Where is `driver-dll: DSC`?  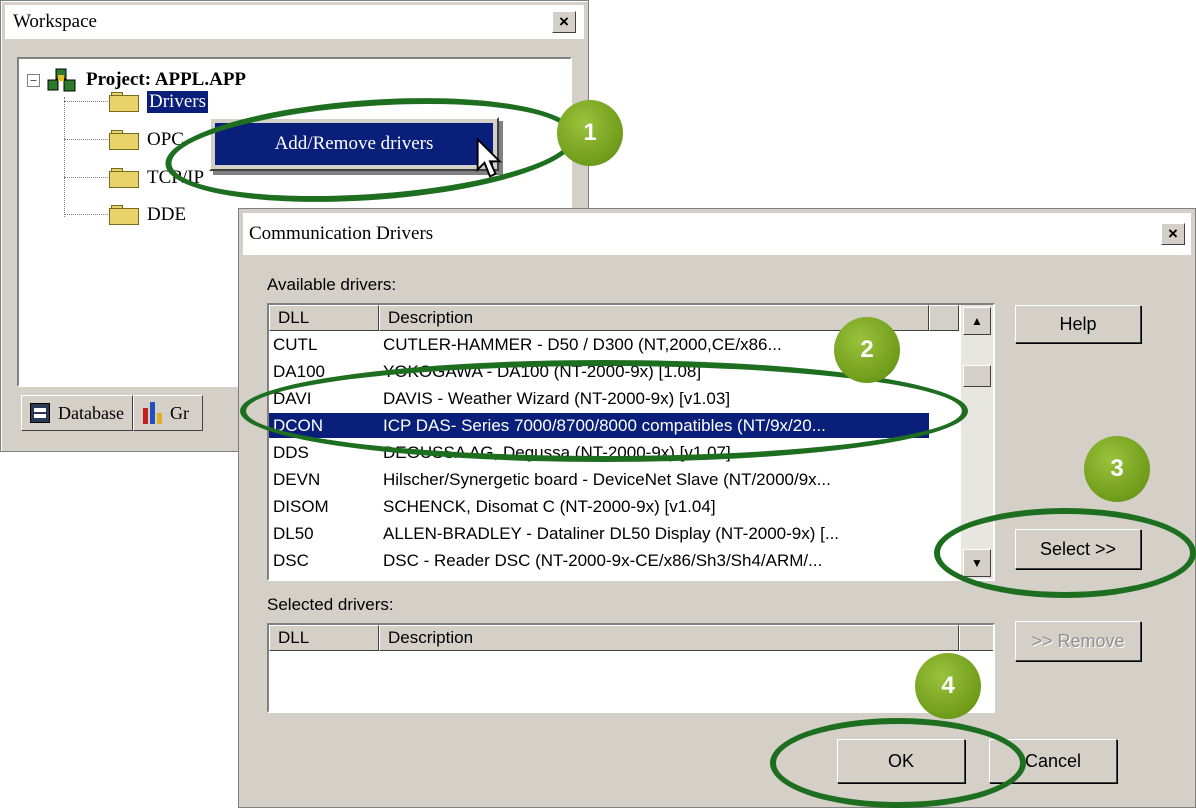
driver-dll: DSC is located at coordinates (291, 560).